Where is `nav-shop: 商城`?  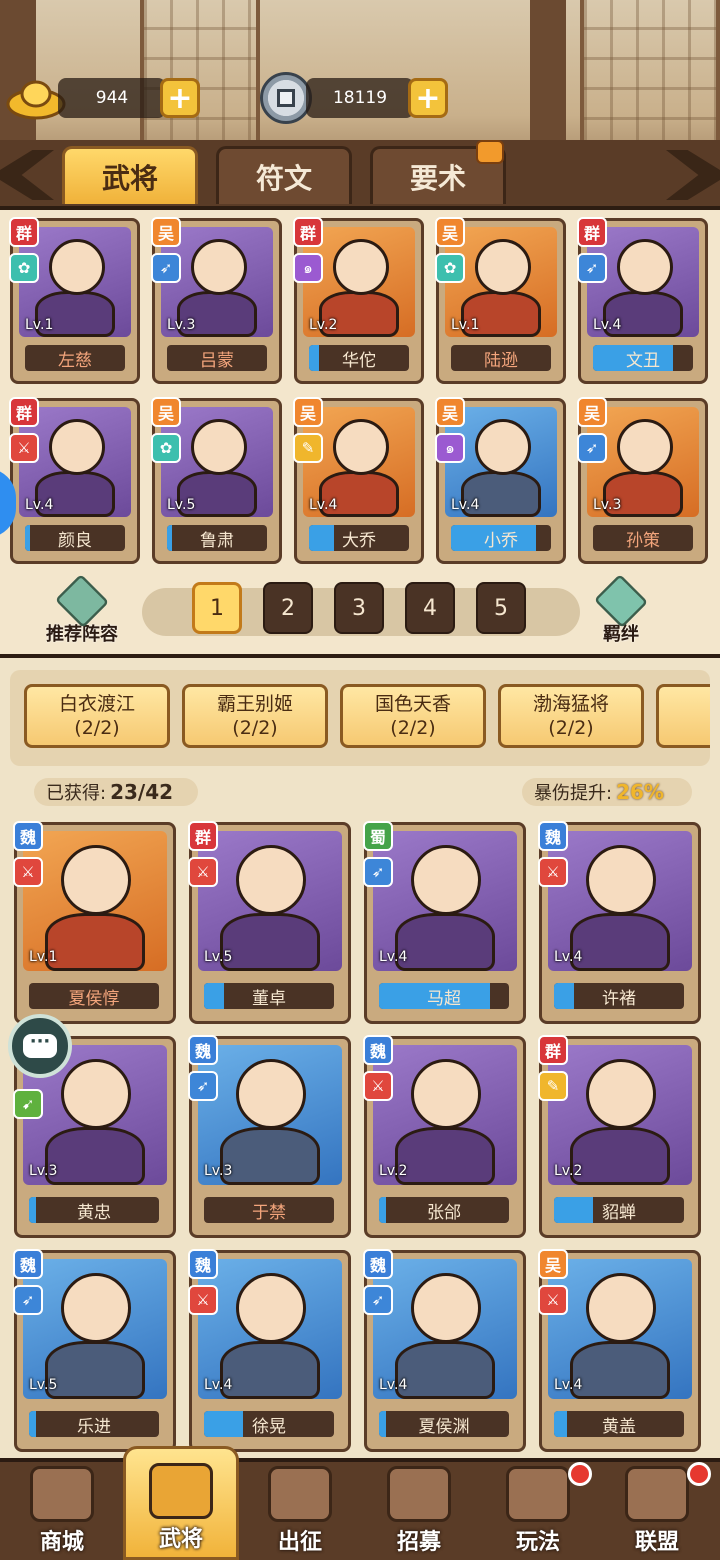 nav-shop: 商城 is located at coordinates (62, 1511).